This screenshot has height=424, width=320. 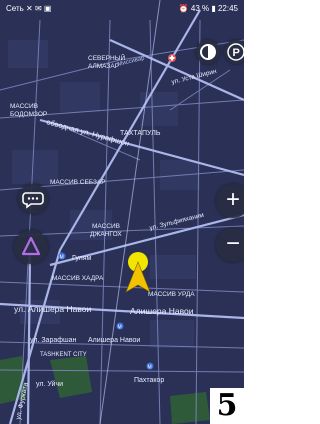 What do you see at coordinates (29, 8) in the screenshot?
I see `status-left: Сеть ✕ ✉ ▣` at bounding box center [29, 8].